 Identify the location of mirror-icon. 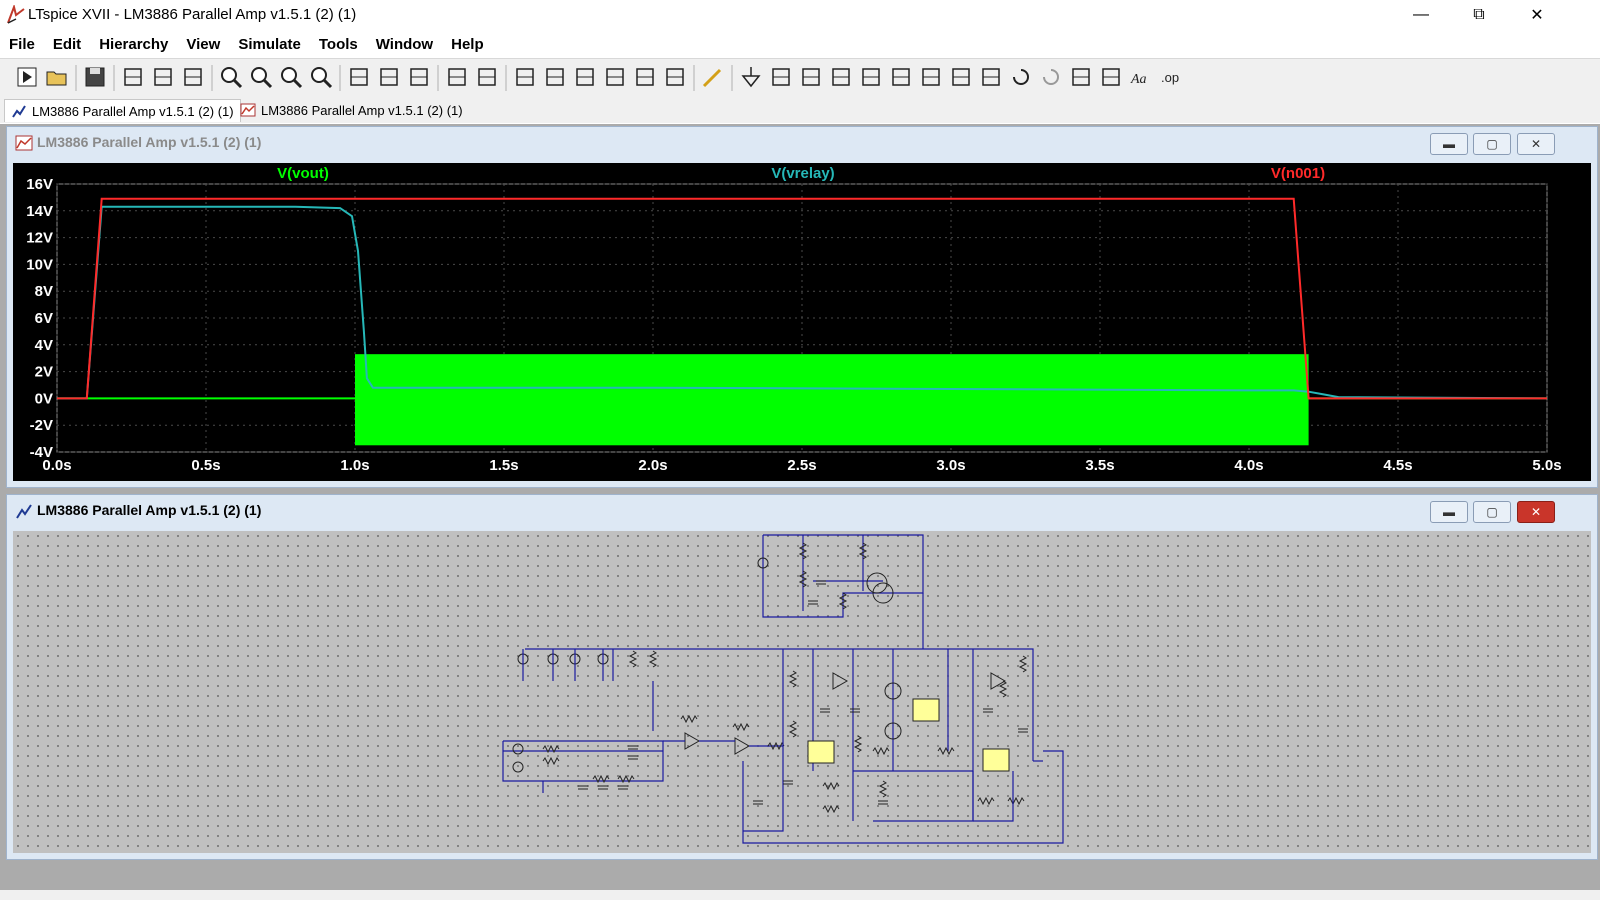
(1111, 77).